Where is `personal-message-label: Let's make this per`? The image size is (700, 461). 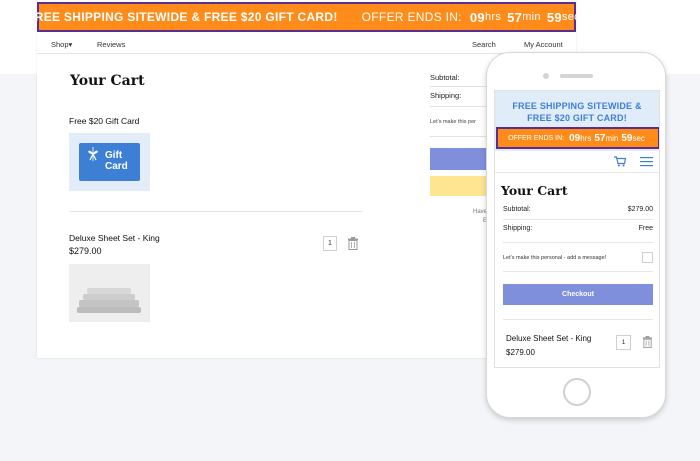 personal-message-label: Let's make this per is located at coordinates (453, 122).